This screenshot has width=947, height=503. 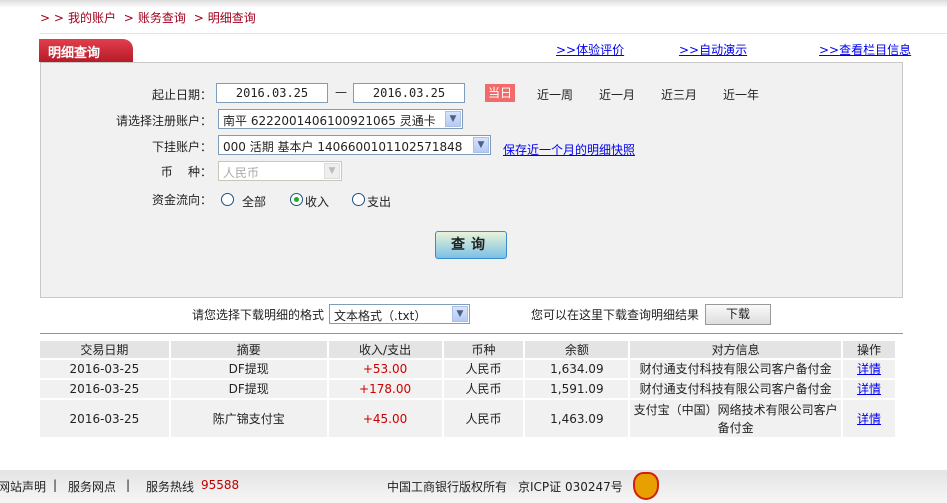 I want to click on copyright: 中国工商银行版权所有, so click(x=447, y=487).